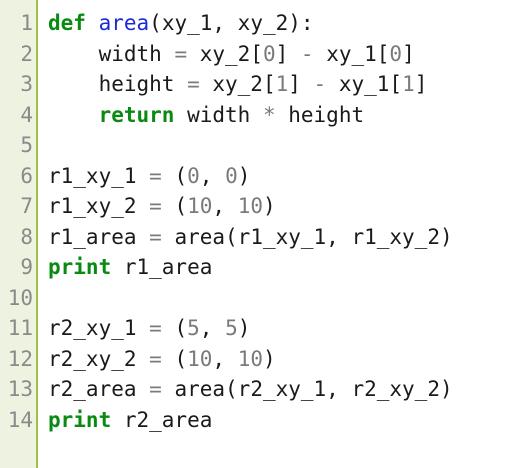 The width and height of the screenshot is (508, 468). I want to click on code-line: 4 return width * height, so click(254, 115).